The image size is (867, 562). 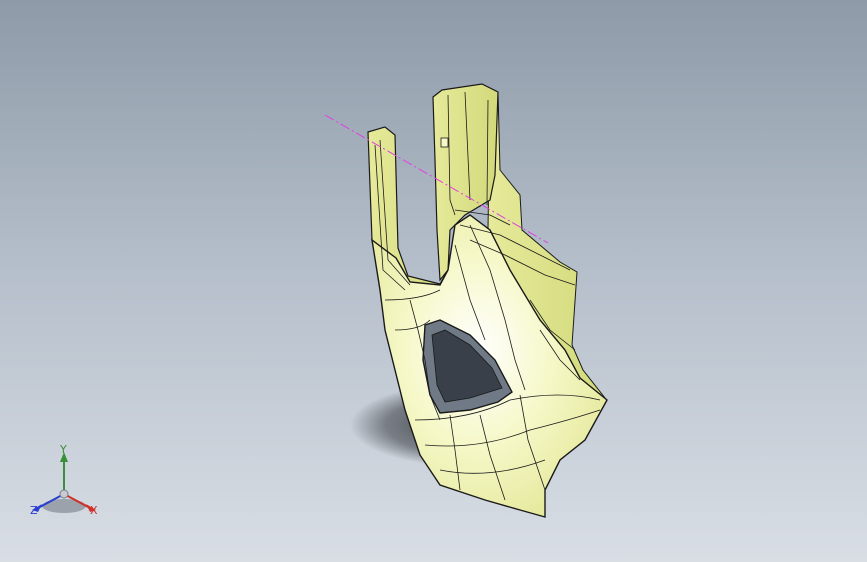 What do you see at coordinates (444, 142) in the screenshot?
I see `upright-tab-detail` at bounding box center [444, 142].